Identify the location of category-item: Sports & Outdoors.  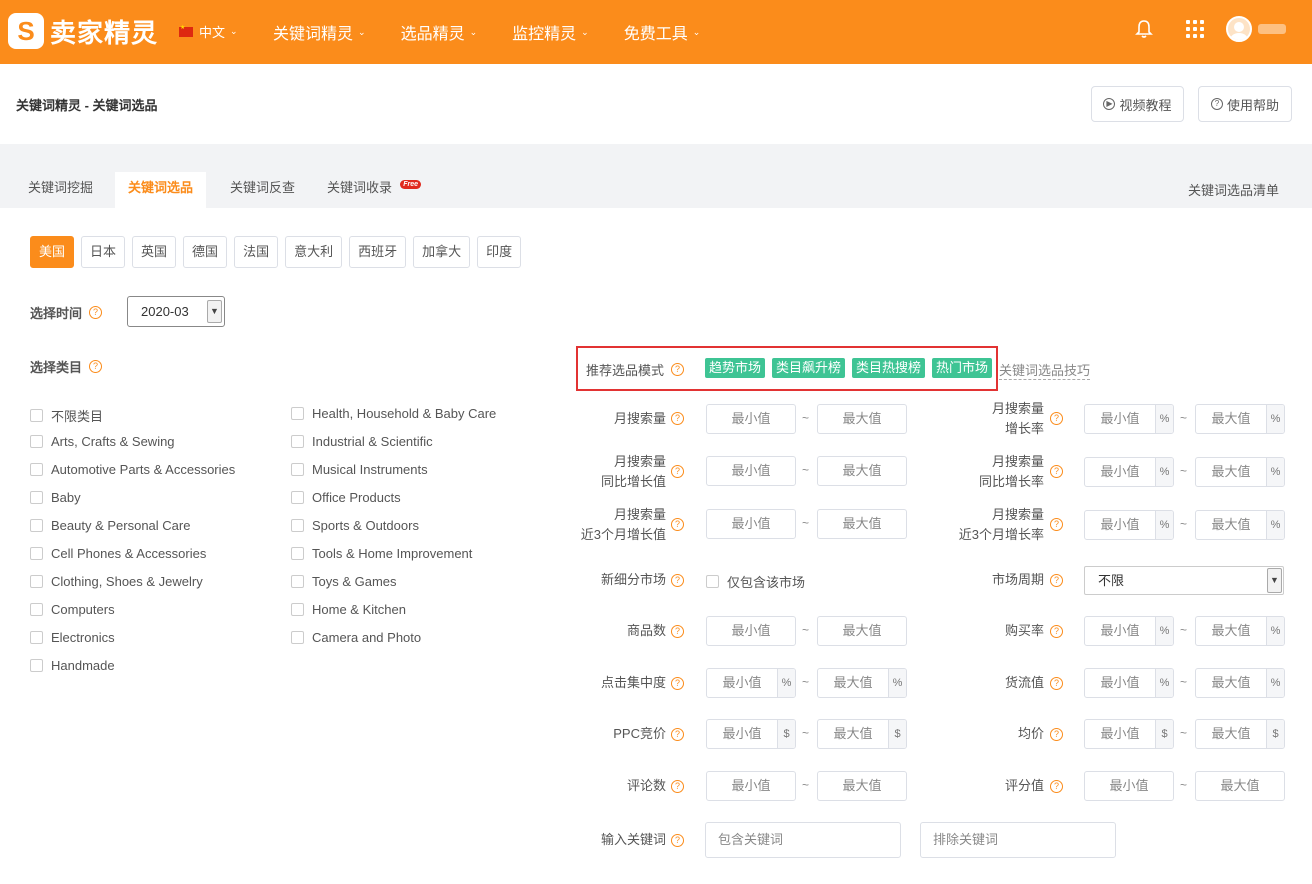
(355, 525).